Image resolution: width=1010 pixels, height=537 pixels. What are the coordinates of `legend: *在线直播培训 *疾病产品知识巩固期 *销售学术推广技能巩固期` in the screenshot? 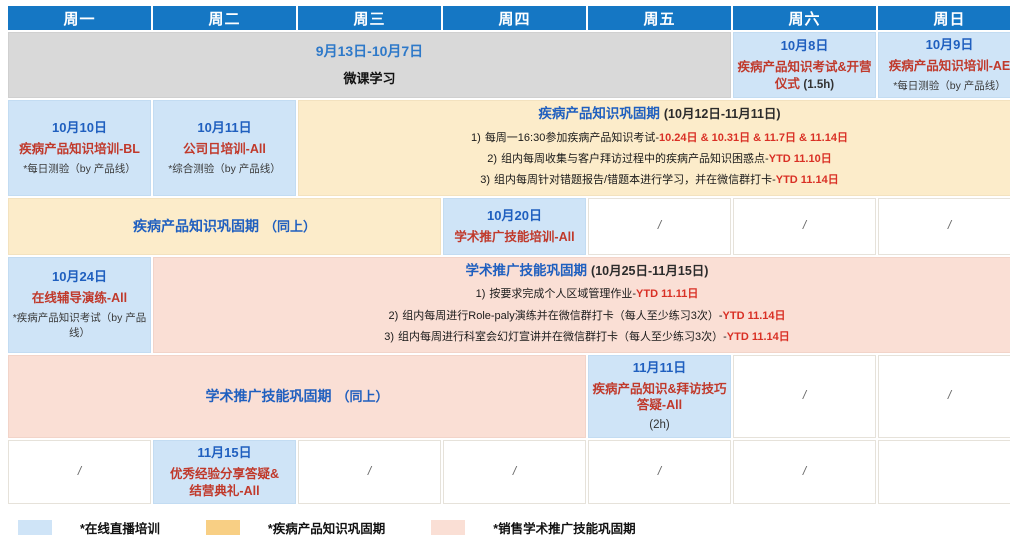 It's located at (514, 527).